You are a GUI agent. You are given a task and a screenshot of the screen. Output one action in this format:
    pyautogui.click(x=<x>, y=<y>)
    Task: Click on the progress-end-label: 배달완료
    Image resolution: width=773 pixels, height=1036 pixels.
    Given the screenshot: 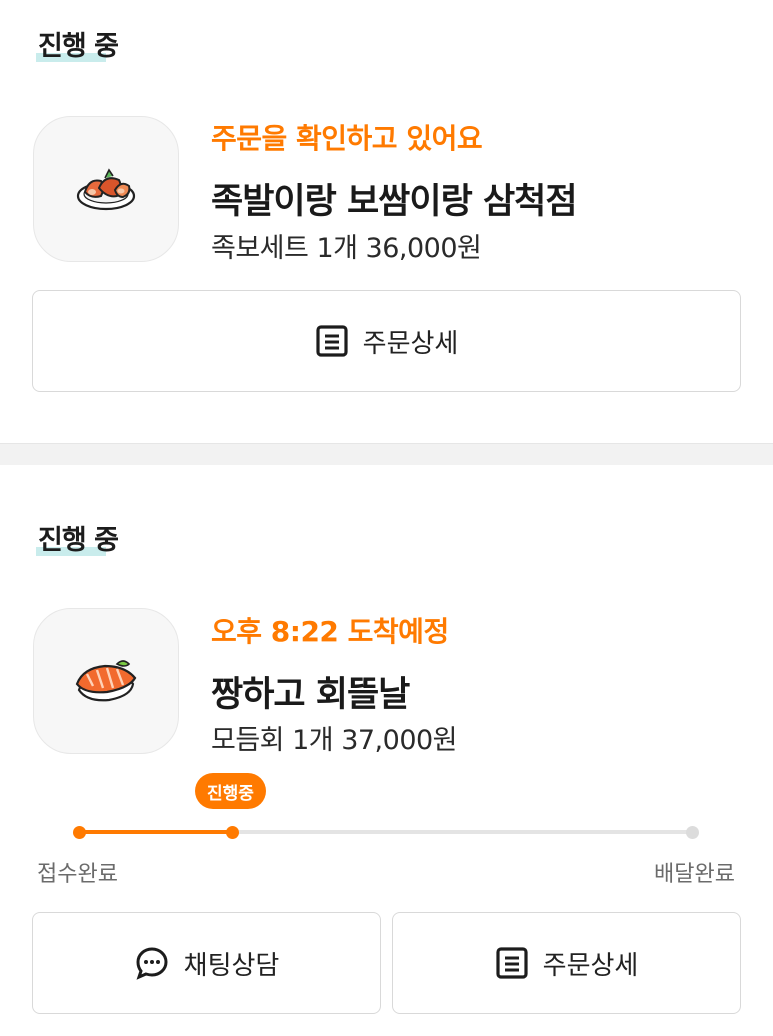 What is the action you would take?
    pyautogui.click(x=694, y=874)
    